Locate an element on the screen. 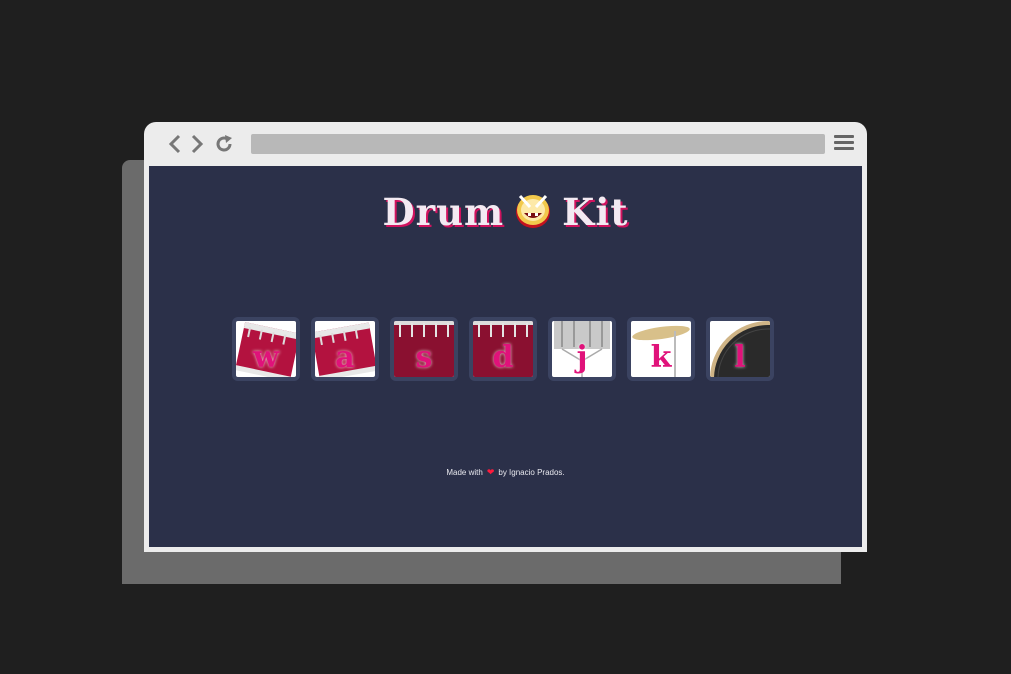 The width and height of the screenshot is (1011, 674). drum-key-d: d is located at coordinates (503, 349).